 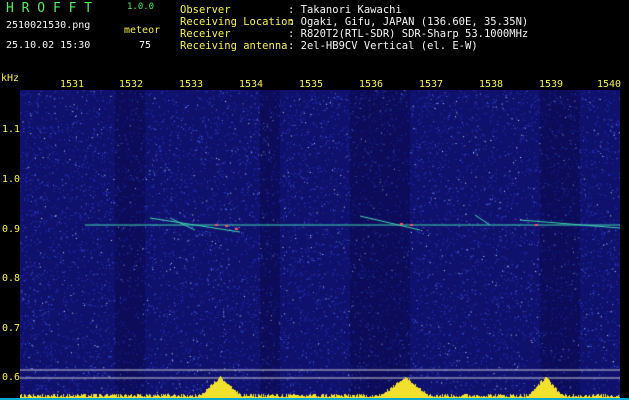 What do you see at coordinates (72, 84) in the screenshot?
I see `x-tick-label: 1531` at bounding box center [72, 84].